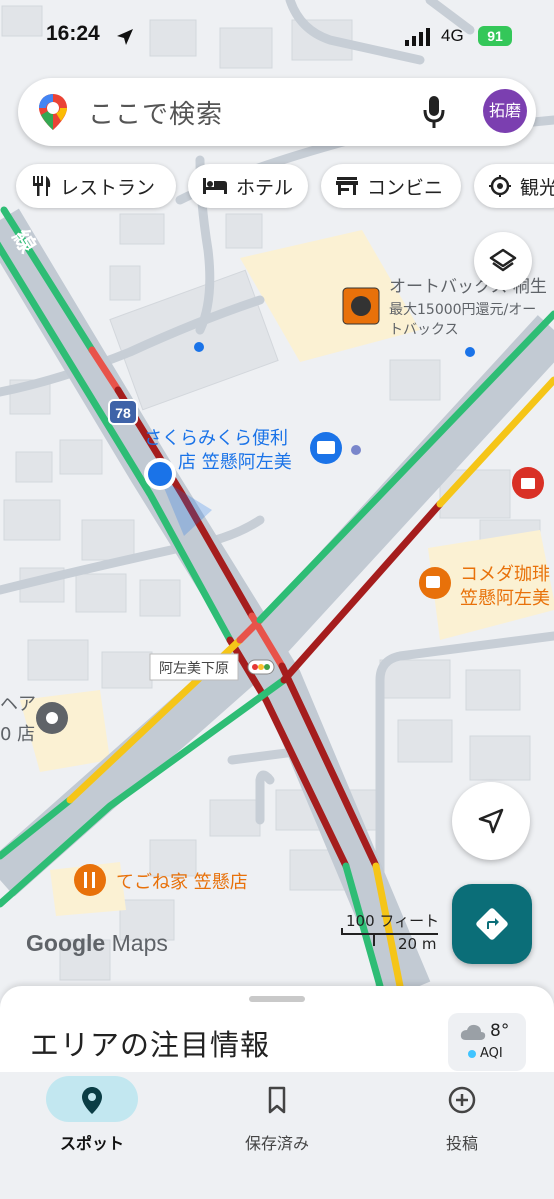 This screenshot has width=554, height=1199. What do you see at coordinates (52, 718) in the screenshot?
I see `salon-marker` at bounding box center [52, 718].